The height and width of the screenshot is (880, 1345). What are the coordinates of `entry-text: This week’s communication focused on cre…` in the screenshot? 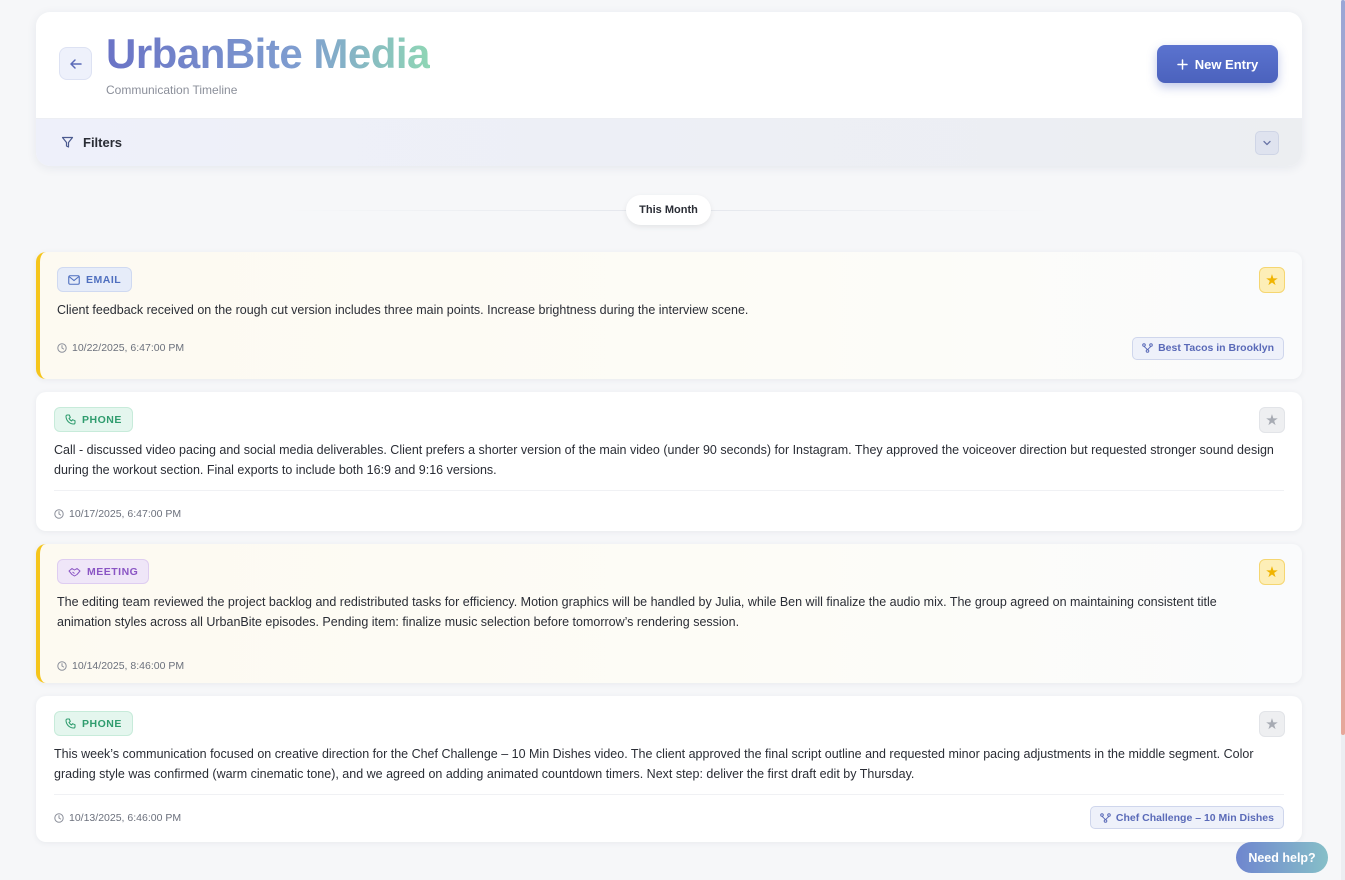 It's located at (654, 764).